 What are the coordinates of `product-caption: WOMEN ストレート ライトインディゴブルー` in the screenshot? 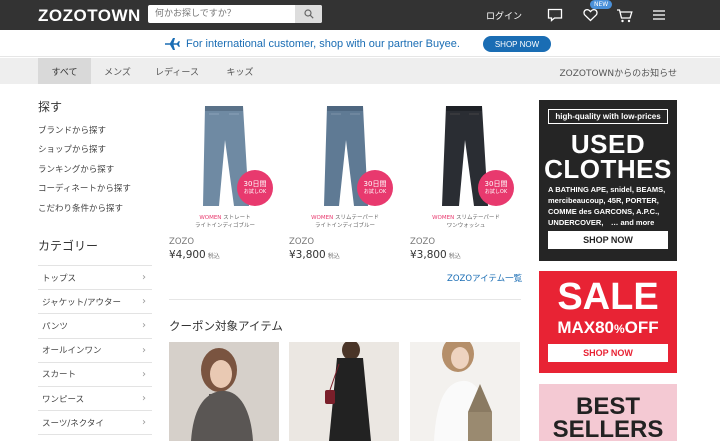 It's located at (225, 222).